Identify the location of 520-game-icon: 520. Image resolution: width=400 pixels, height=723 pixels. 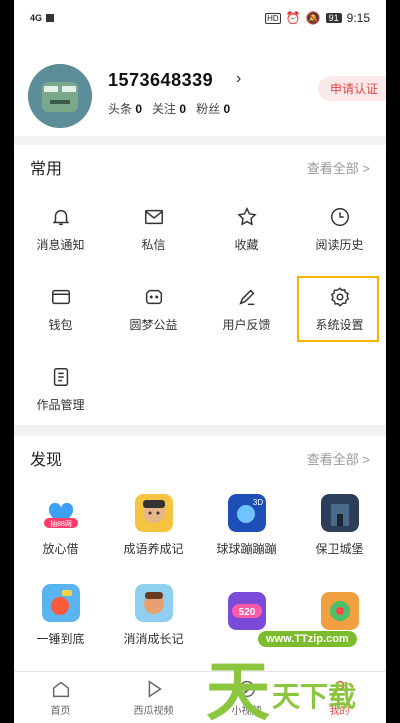
(246, 611).